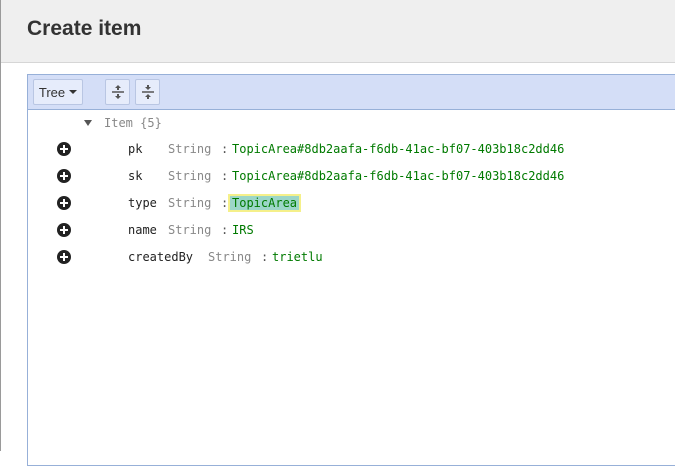  I want to click on collapse-all-icon, so click(147, 92).